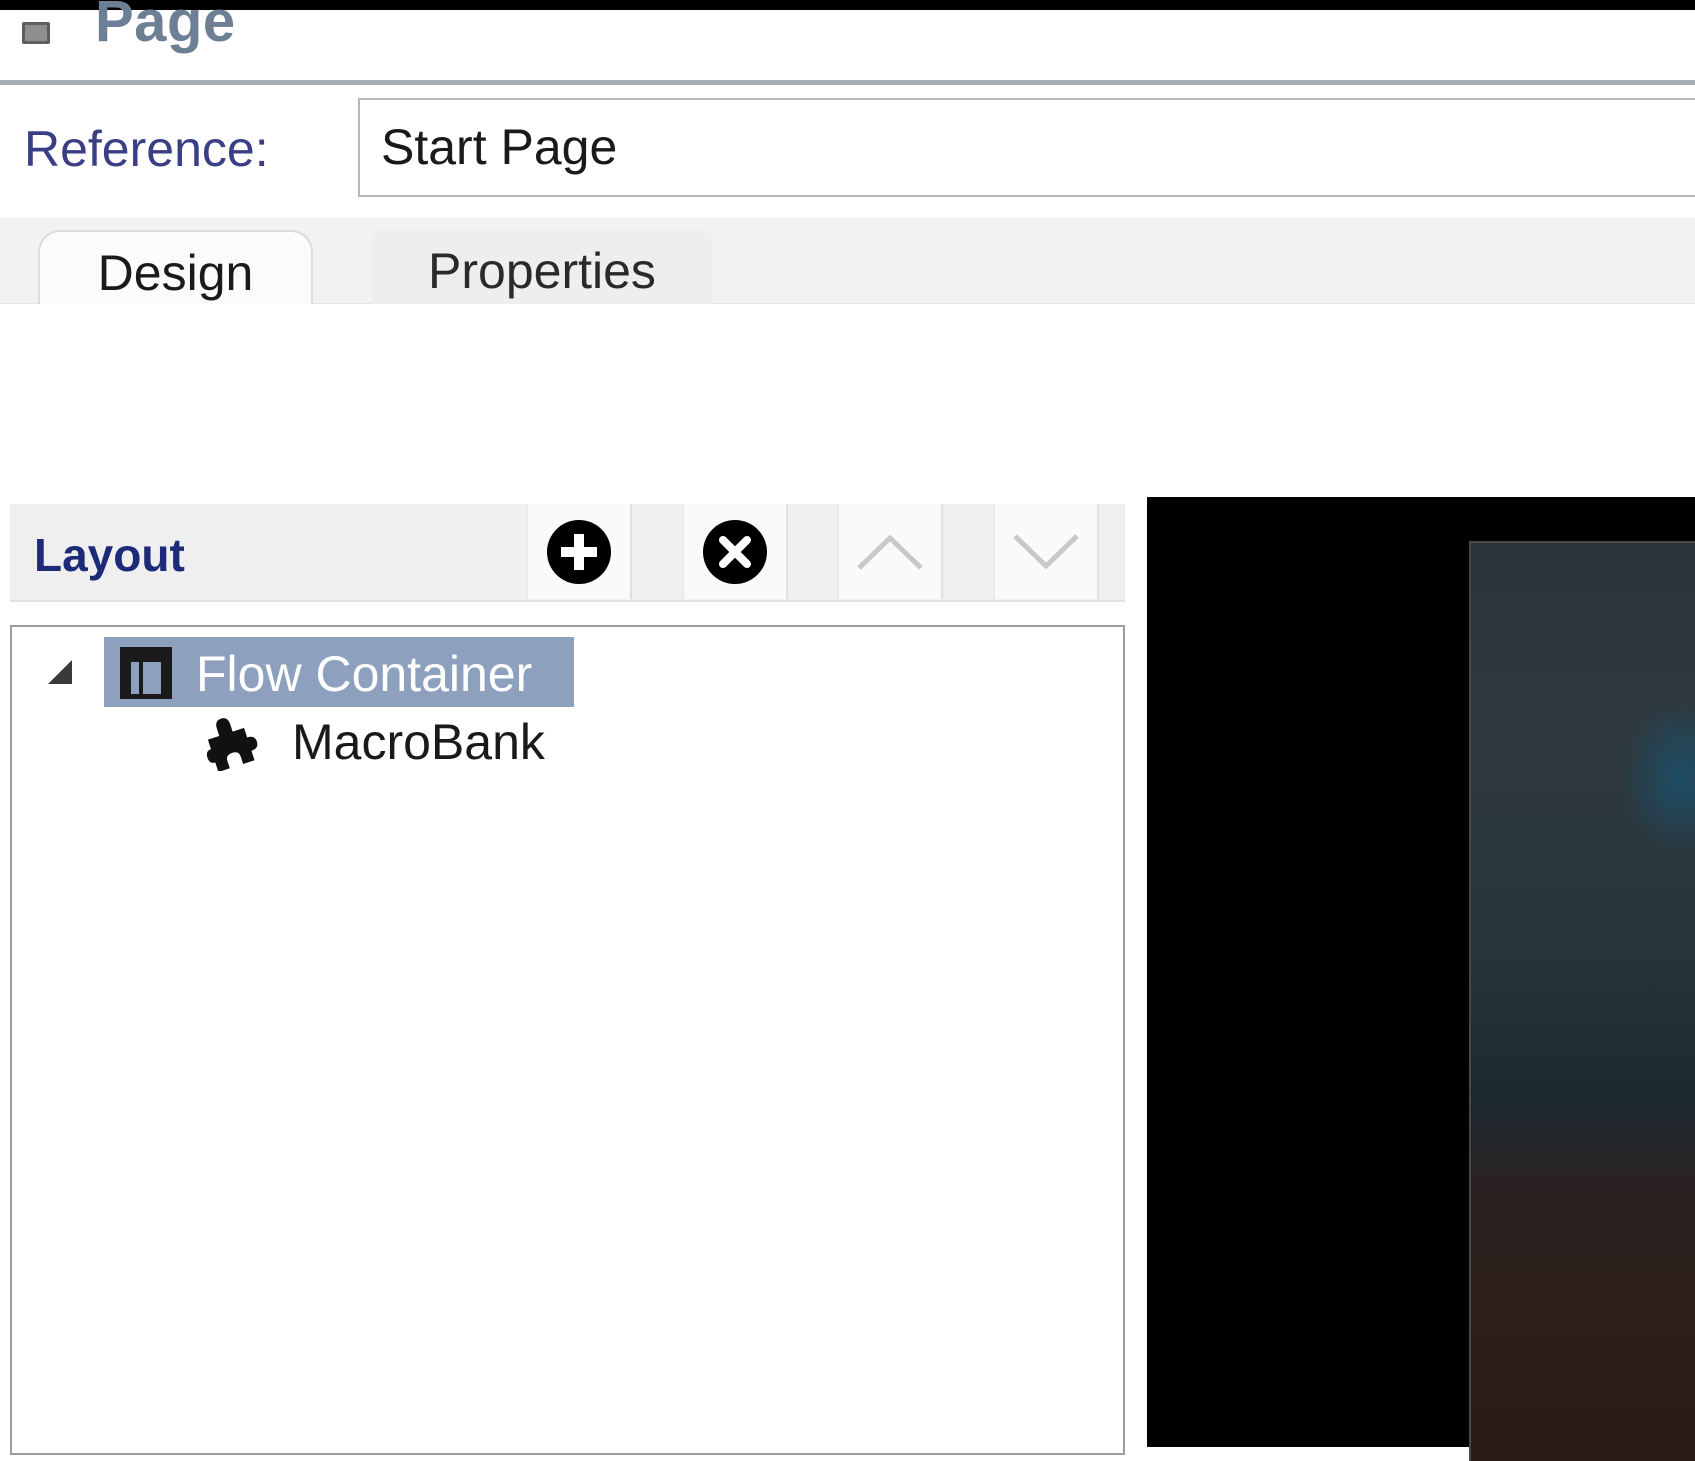 The width and height of the screenshot is (1695, 1461). What do you see at coordinates (165, 27) in the screenshot?
I see `panel-title: Page` at bounding box center [165, 27].